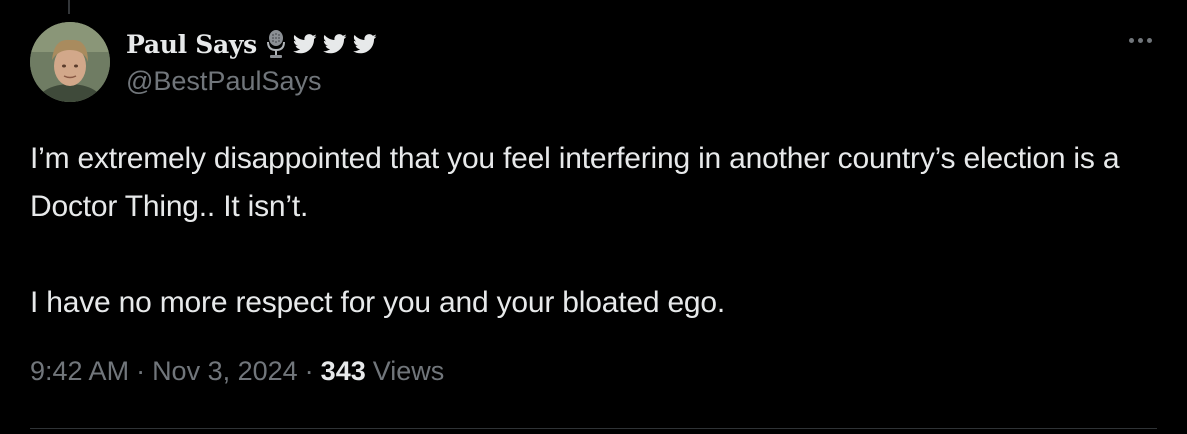  What do you see at coordinates (343, 371) in the screenshot?
I see `views-count: 343` at bounding box center [343, 371].